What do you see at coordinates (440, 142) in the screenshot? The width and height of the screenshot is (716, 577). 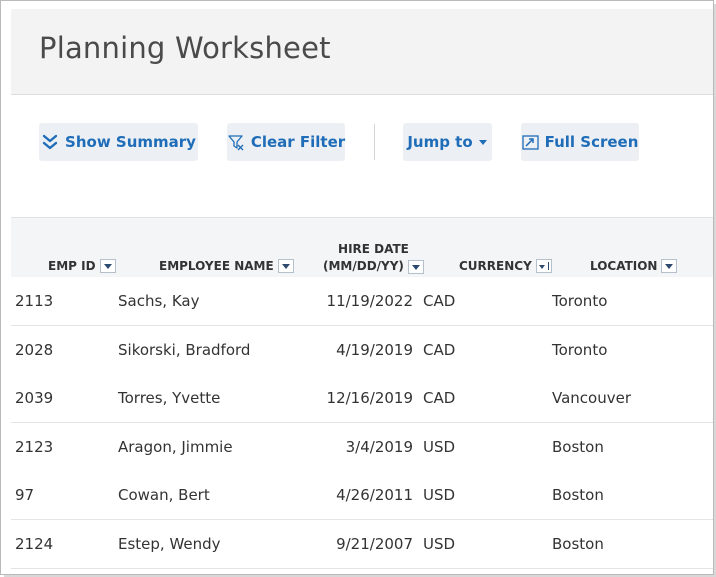 I see `jump-to-label: Jump to` at bounding box center [440, 142].